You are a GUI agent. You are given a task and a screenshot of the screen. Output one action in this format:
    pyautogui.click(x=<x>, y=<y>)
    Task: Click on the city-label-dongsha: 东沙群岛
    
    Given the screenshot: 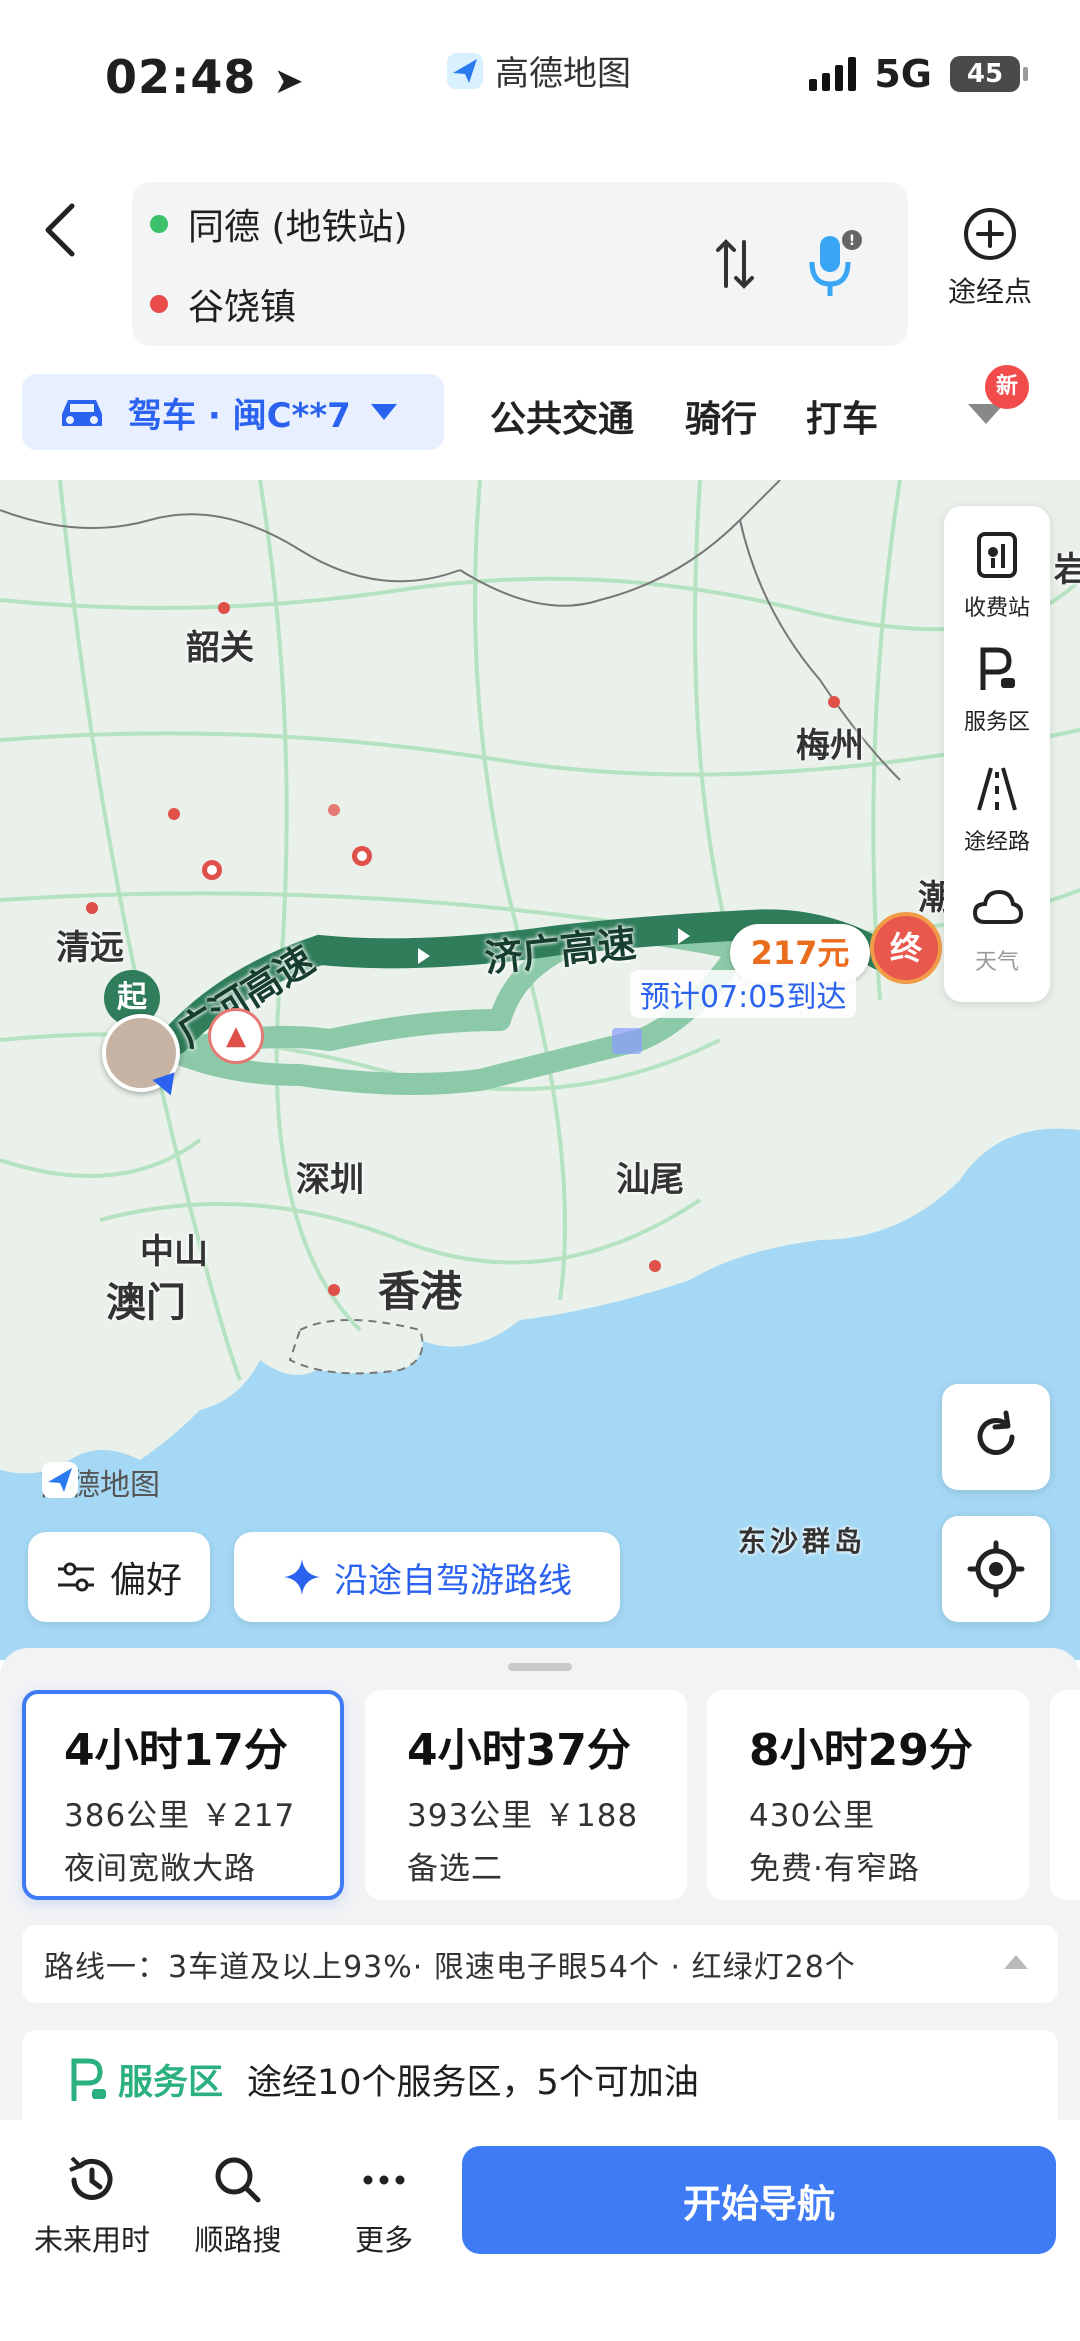 What is the action you would take?
    pyautogui.click(x=802, y=1541)
    